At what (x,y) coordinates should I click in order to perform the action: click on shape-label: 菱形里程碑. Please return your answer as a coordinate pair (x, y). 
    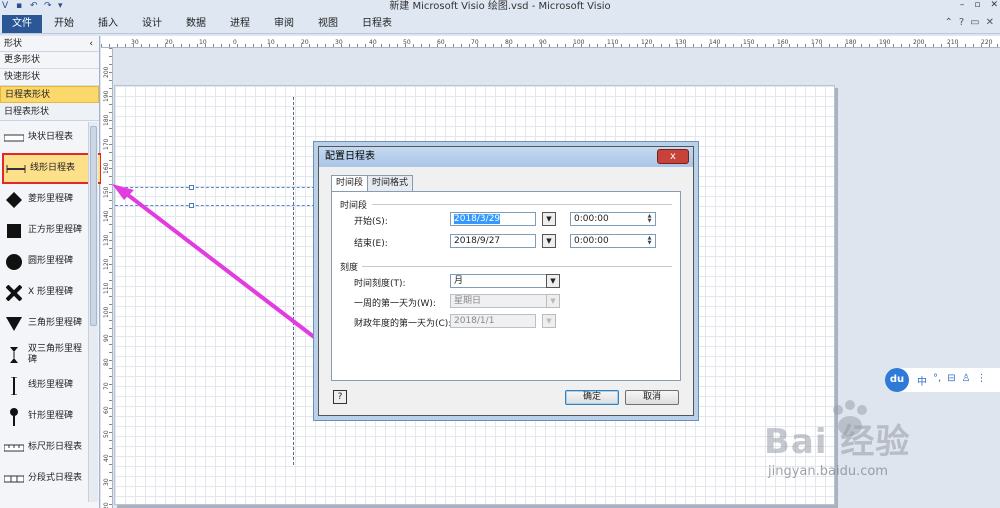
    Looking at the image, I should click on (51, 199).